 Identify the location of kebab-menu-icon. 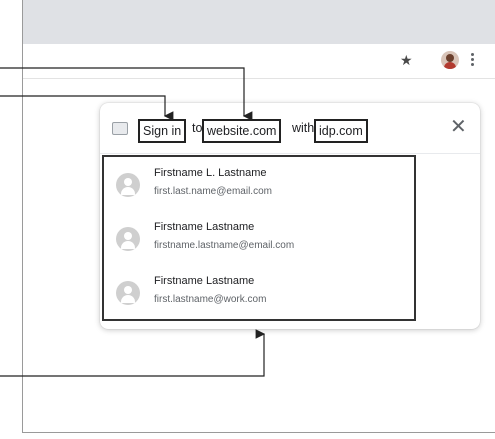
(473, 60).